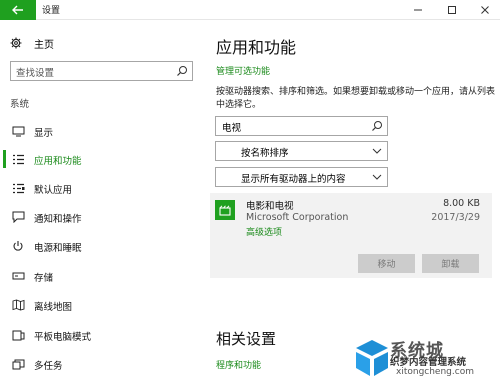 The width and height of the screenshot is (500, 392). Describe the element at coordinates (100, 246) in the screenshot. I see `sidebar-item-power: 电源和睡眠` at that location.